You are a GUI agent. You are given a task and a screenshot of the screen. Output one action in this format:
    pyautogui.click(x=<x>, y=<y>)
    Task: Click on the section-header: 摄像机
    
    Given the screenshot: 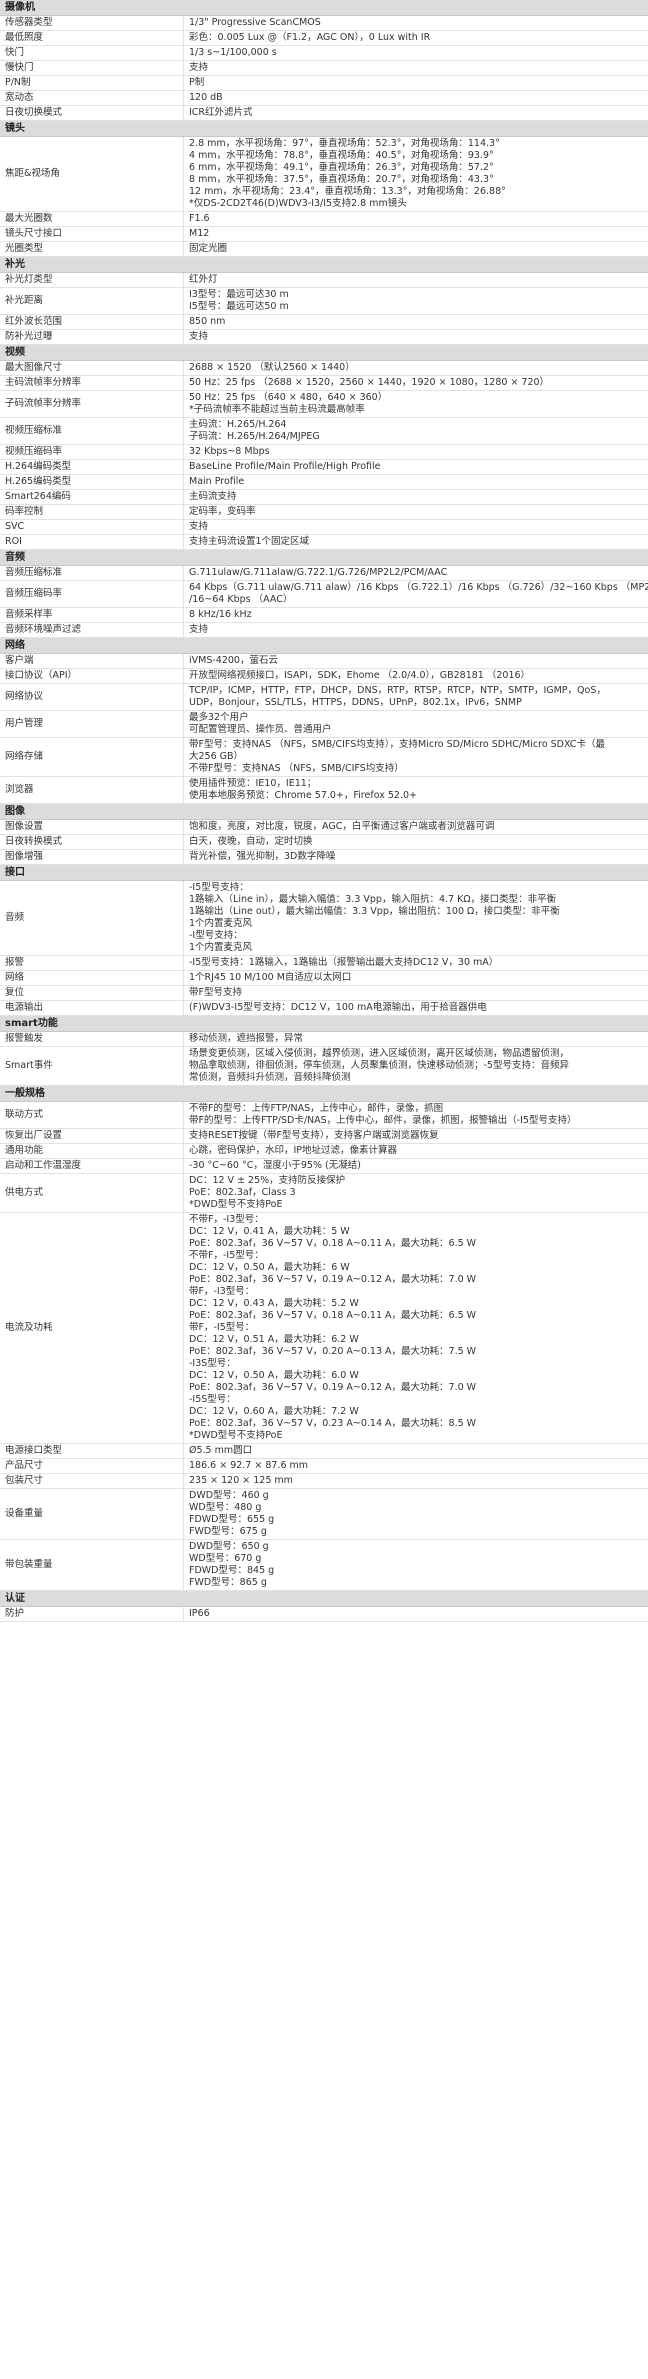 What is the action you would take?
    pyautogui.click(x=324, y=8)
    